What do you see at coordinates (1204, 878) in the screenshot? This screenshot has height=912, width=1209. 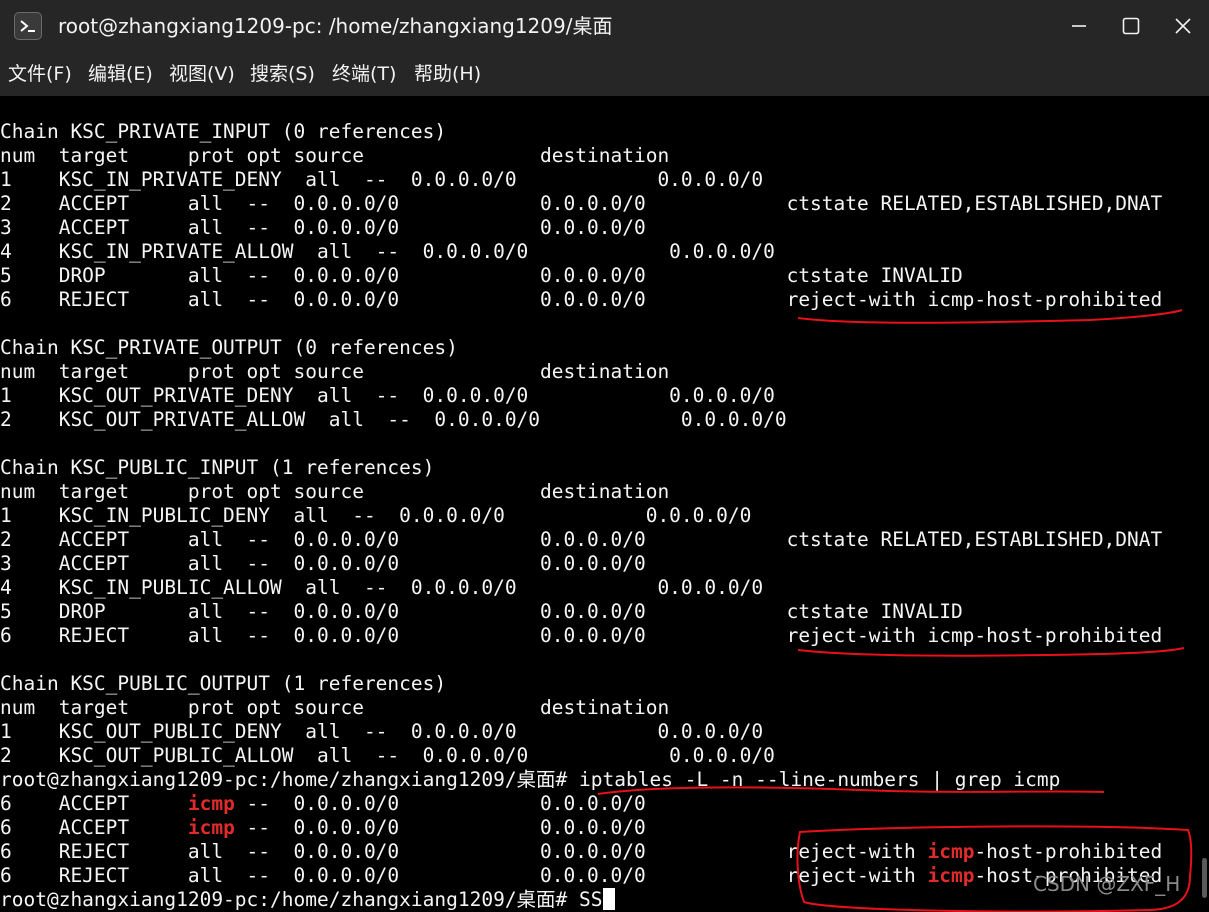 I see `scrollbar-thumb` at bounding box center [1204, 878].